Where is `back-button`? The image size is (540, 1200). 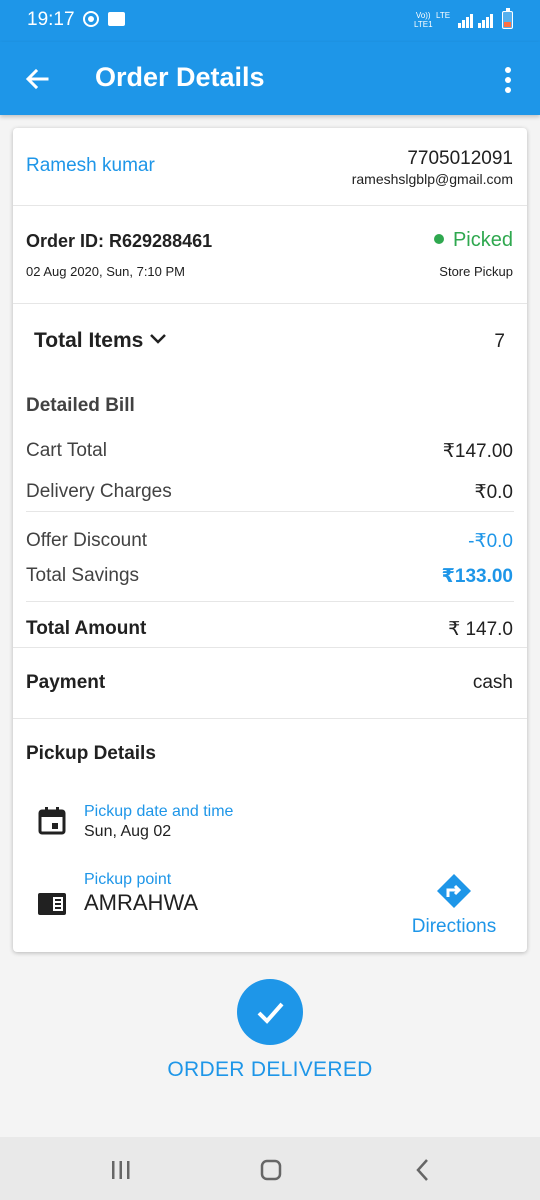 back-button is located at coordinates (37, 79).